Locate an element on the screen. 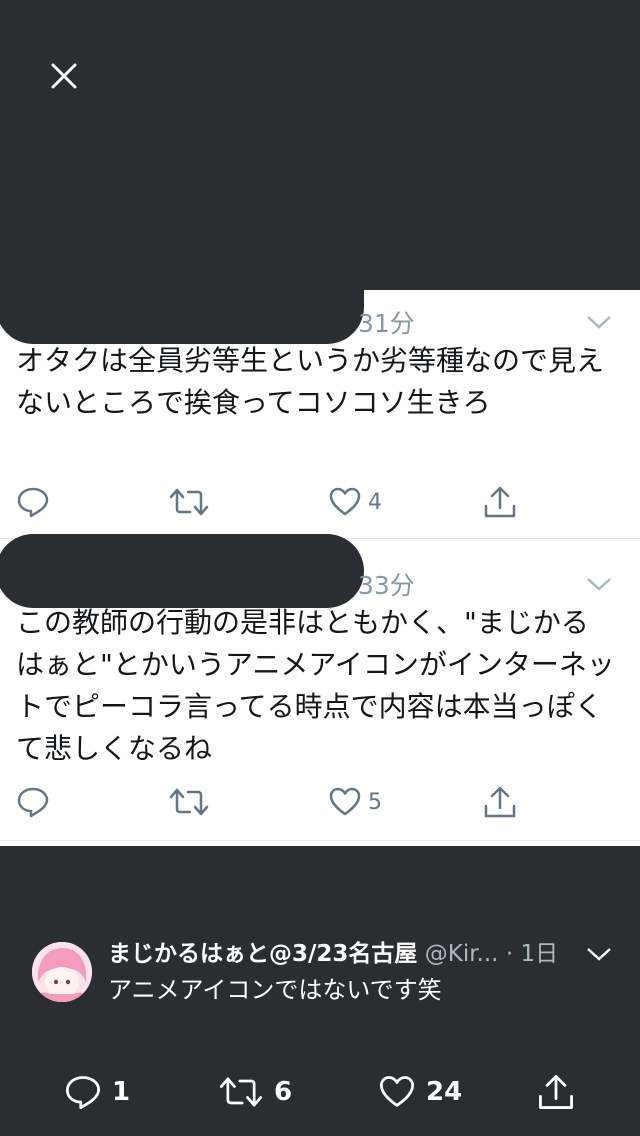  share-button is located at coordinates (556, 1092).